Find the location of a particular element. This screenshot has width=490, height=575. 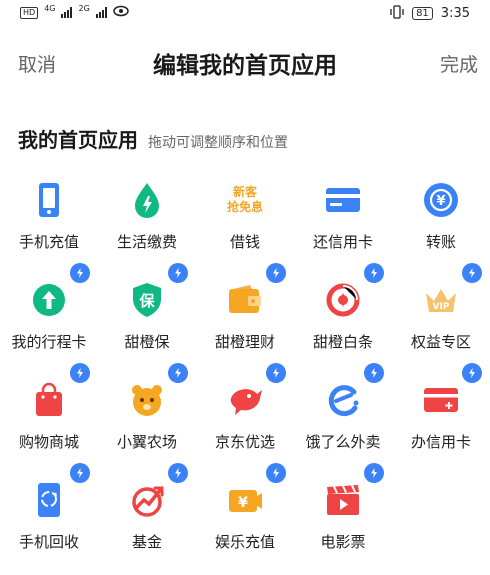

app-label: 小翼农场 is located at coordinates (146, 442).